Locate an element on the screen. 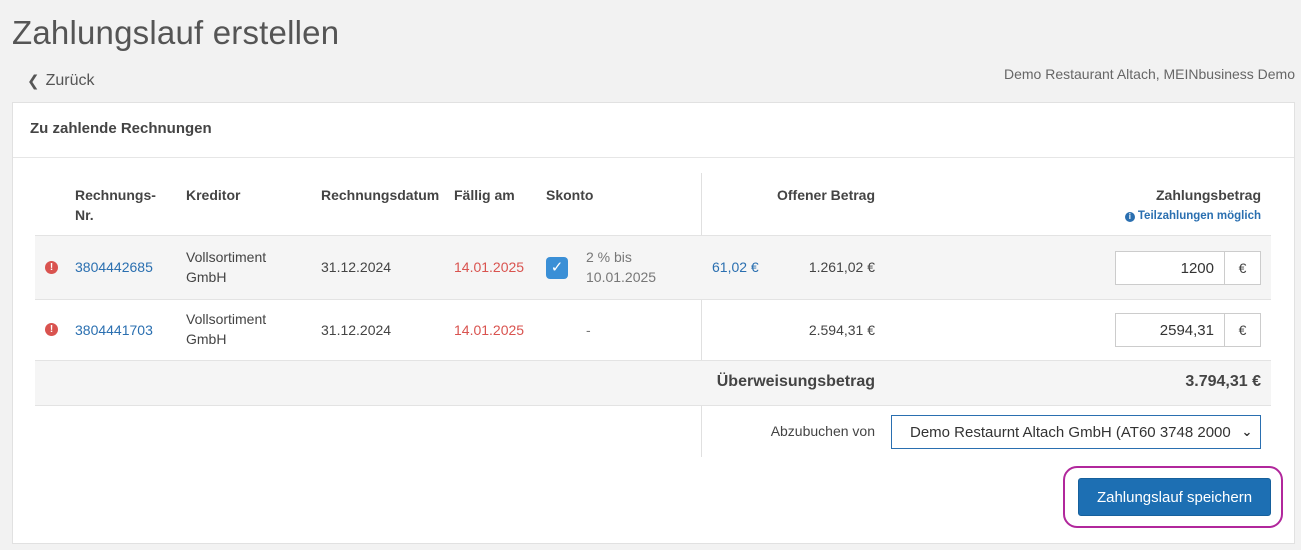 The width and height of the screenshot is (1301, 550). invoice-number-link: 3804441703 is located at coordinates (114, 330).